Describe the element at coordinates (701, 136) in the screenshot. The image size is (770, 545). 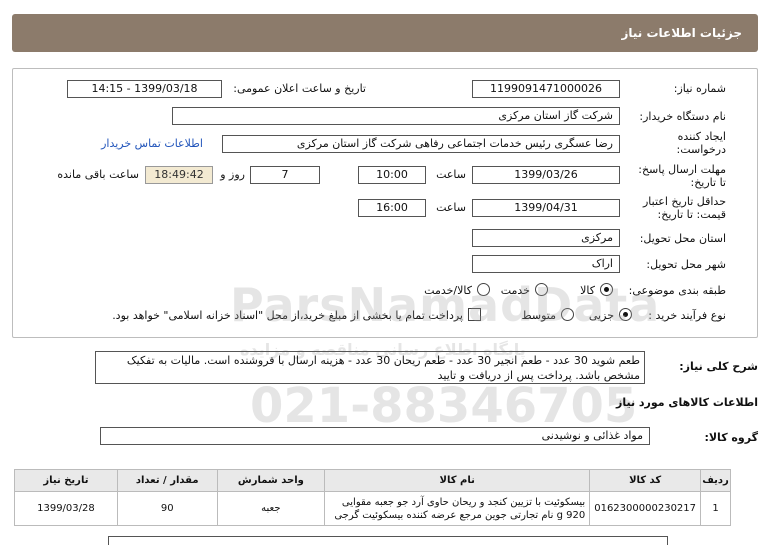
I see `creator-label-line1: ایجاد کننده` at that location.